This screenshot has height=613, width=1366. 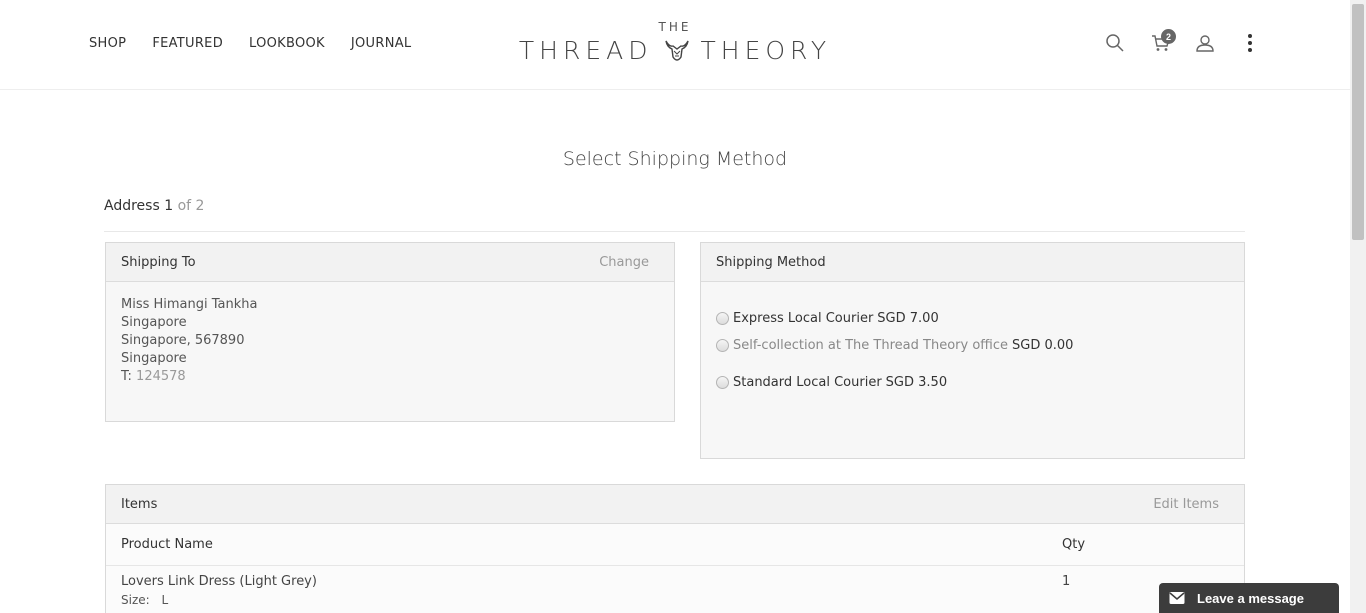 I want to click on buffalo-mark-icon, so click(x=676, y=50).